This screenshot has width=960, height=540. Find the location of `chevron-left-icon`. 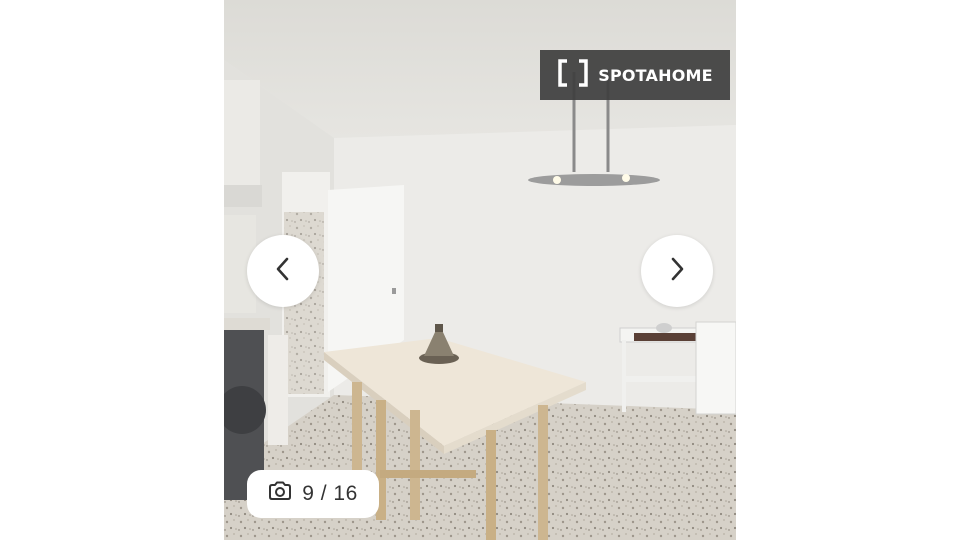

chevron-left-icon is located at coordinates (283, 271).